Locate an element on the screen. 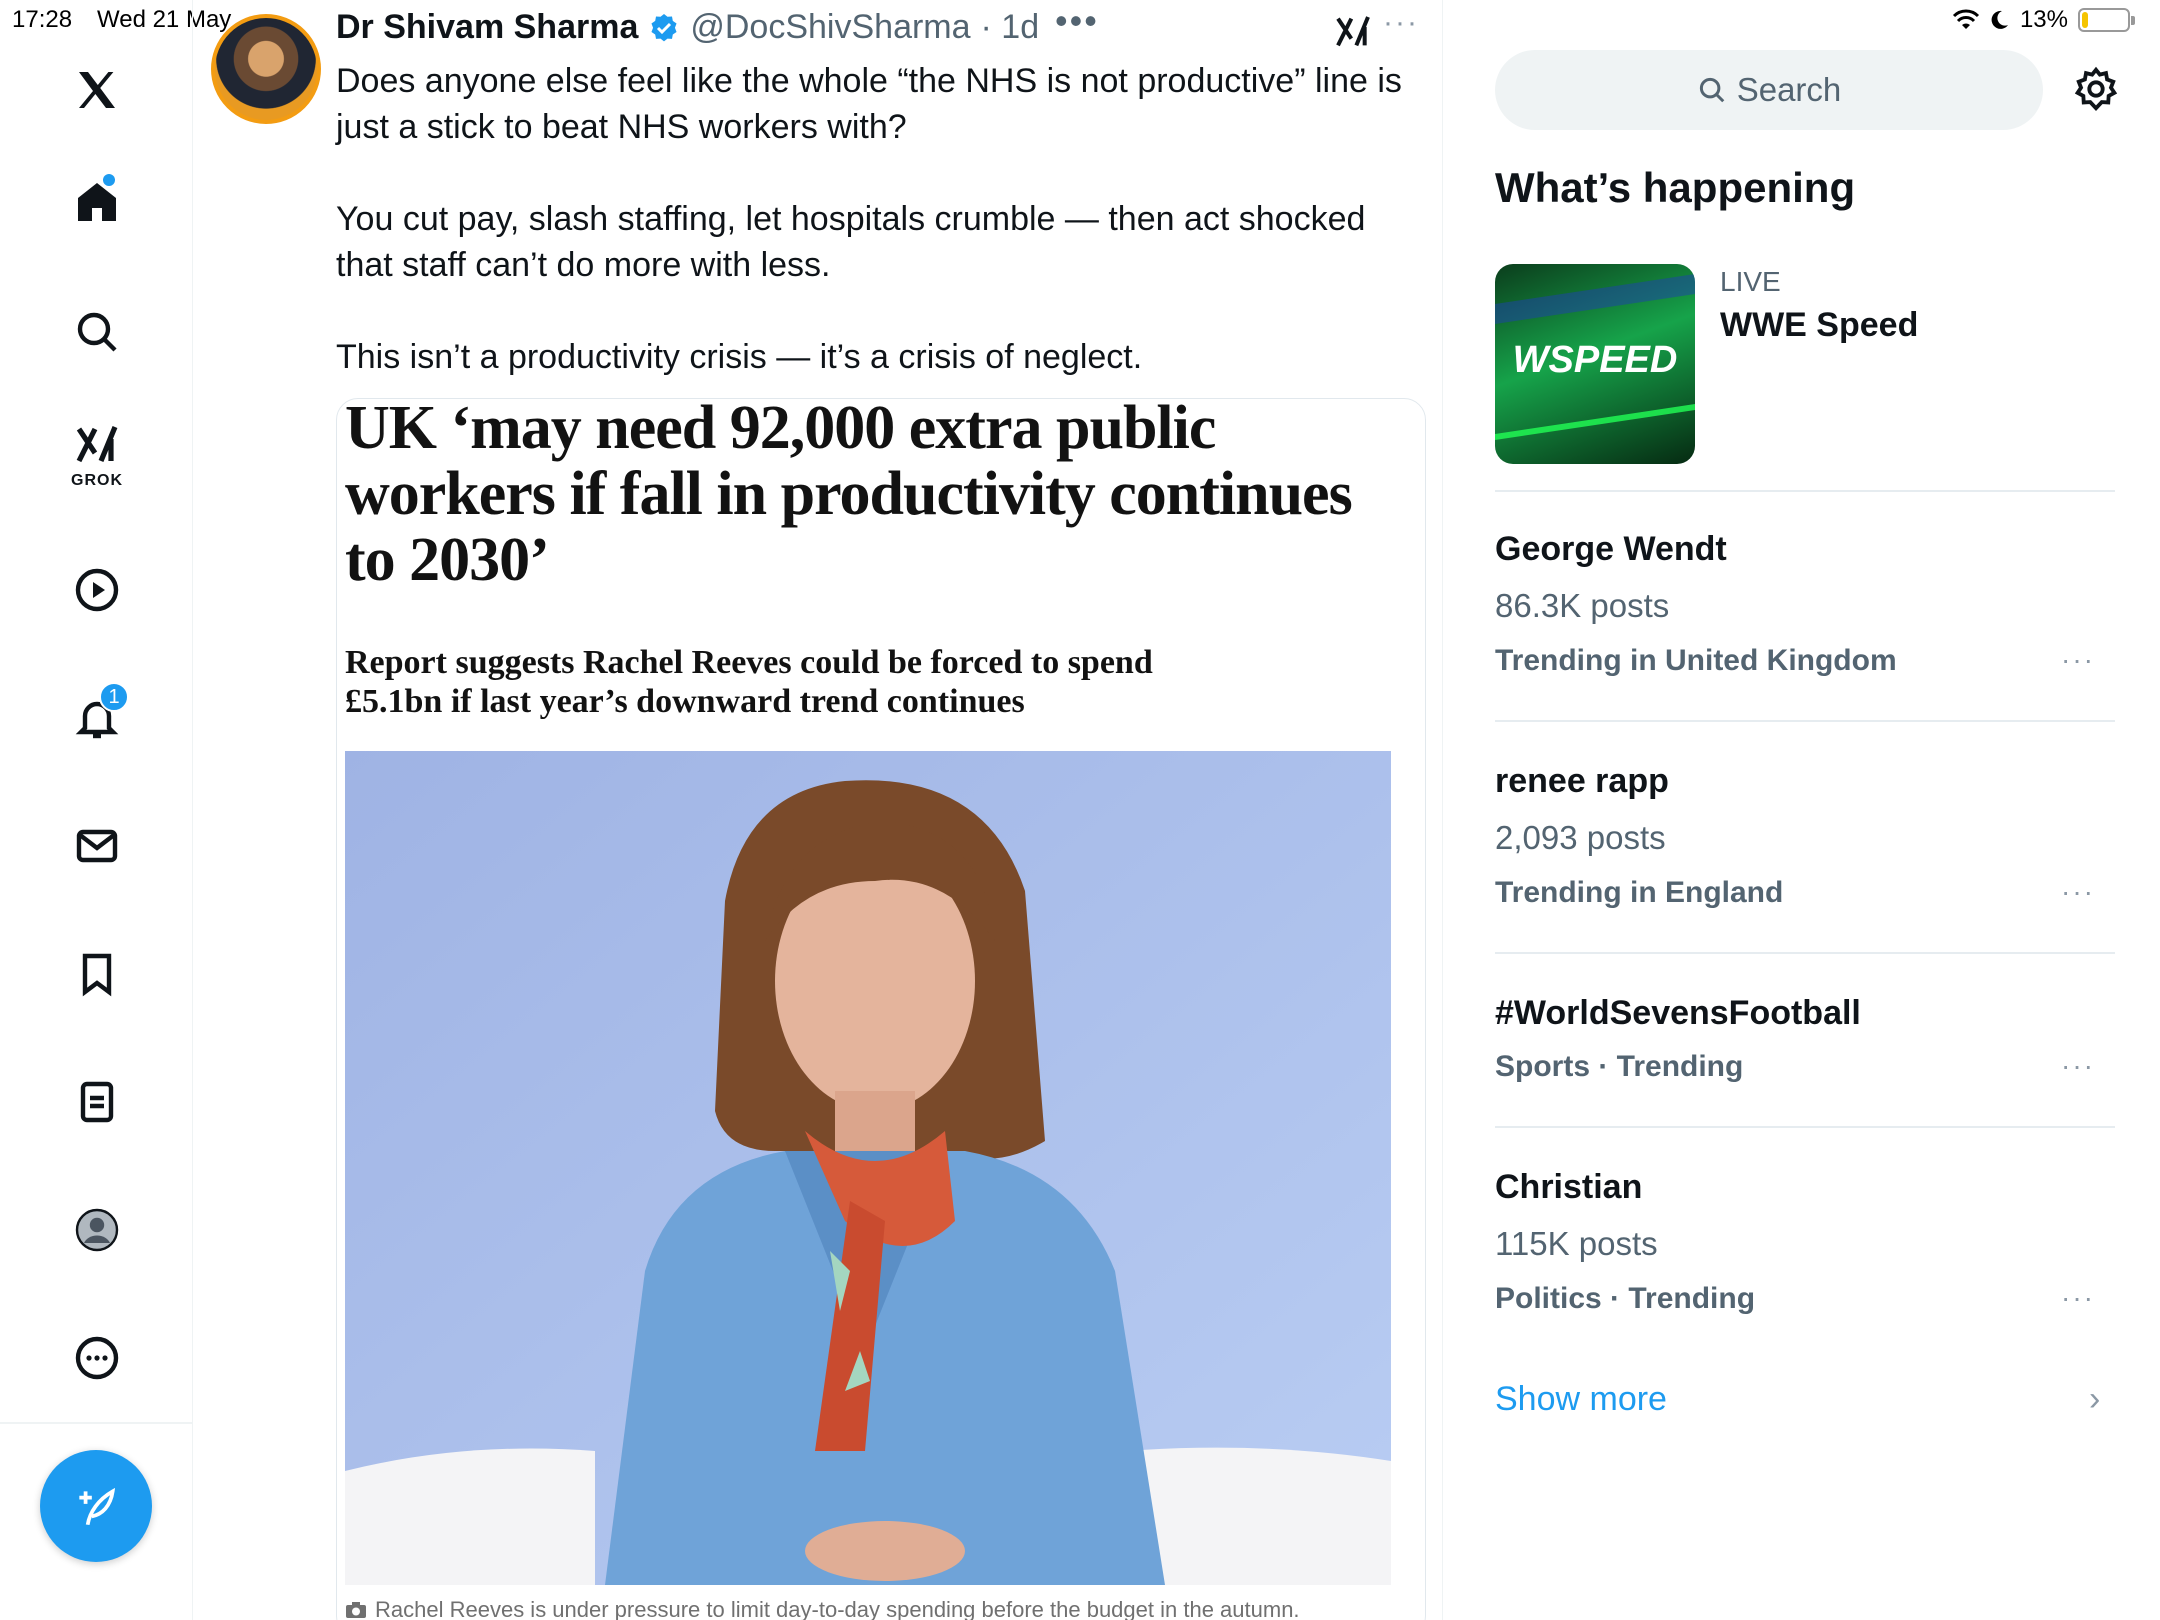 This screenshot has width=2160, height=1620. bookmark-icon is located at coordinates (97, 974).